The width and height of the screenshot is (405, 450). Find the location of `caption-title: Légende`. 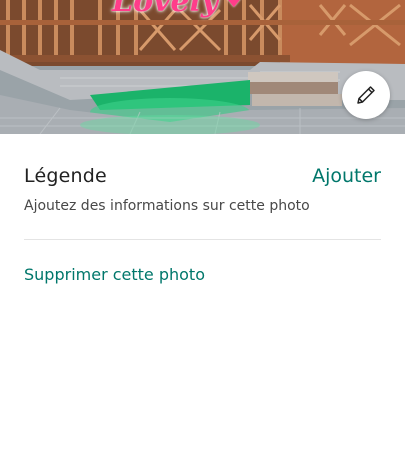

caption-title: Légende is located at coordinates (65, 176).